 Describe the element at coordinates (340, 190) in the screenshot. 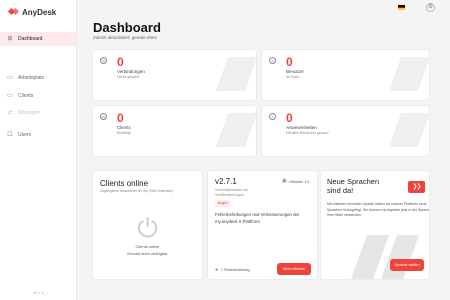

I see `news-title-2: sind da!` at that location.